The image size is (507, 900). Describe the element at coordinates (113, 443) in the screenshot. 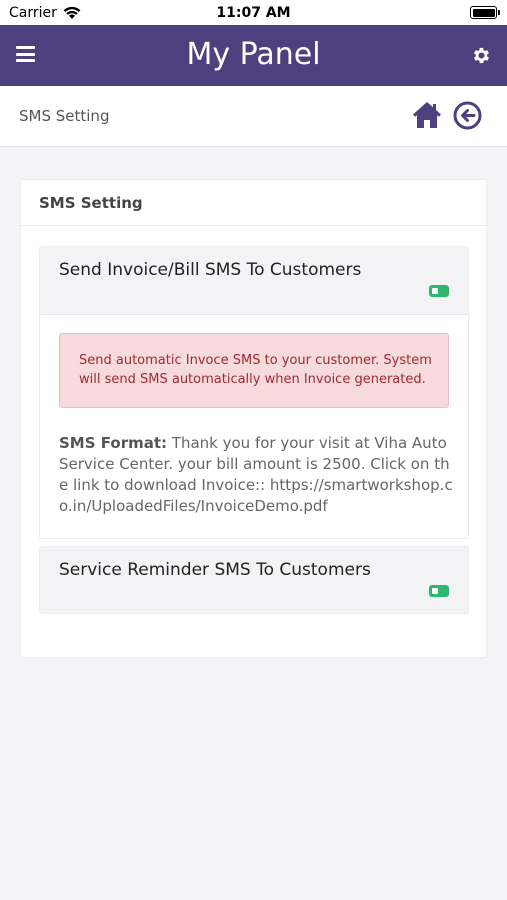

I see `sms-format-label: SMS Format:` at that location.